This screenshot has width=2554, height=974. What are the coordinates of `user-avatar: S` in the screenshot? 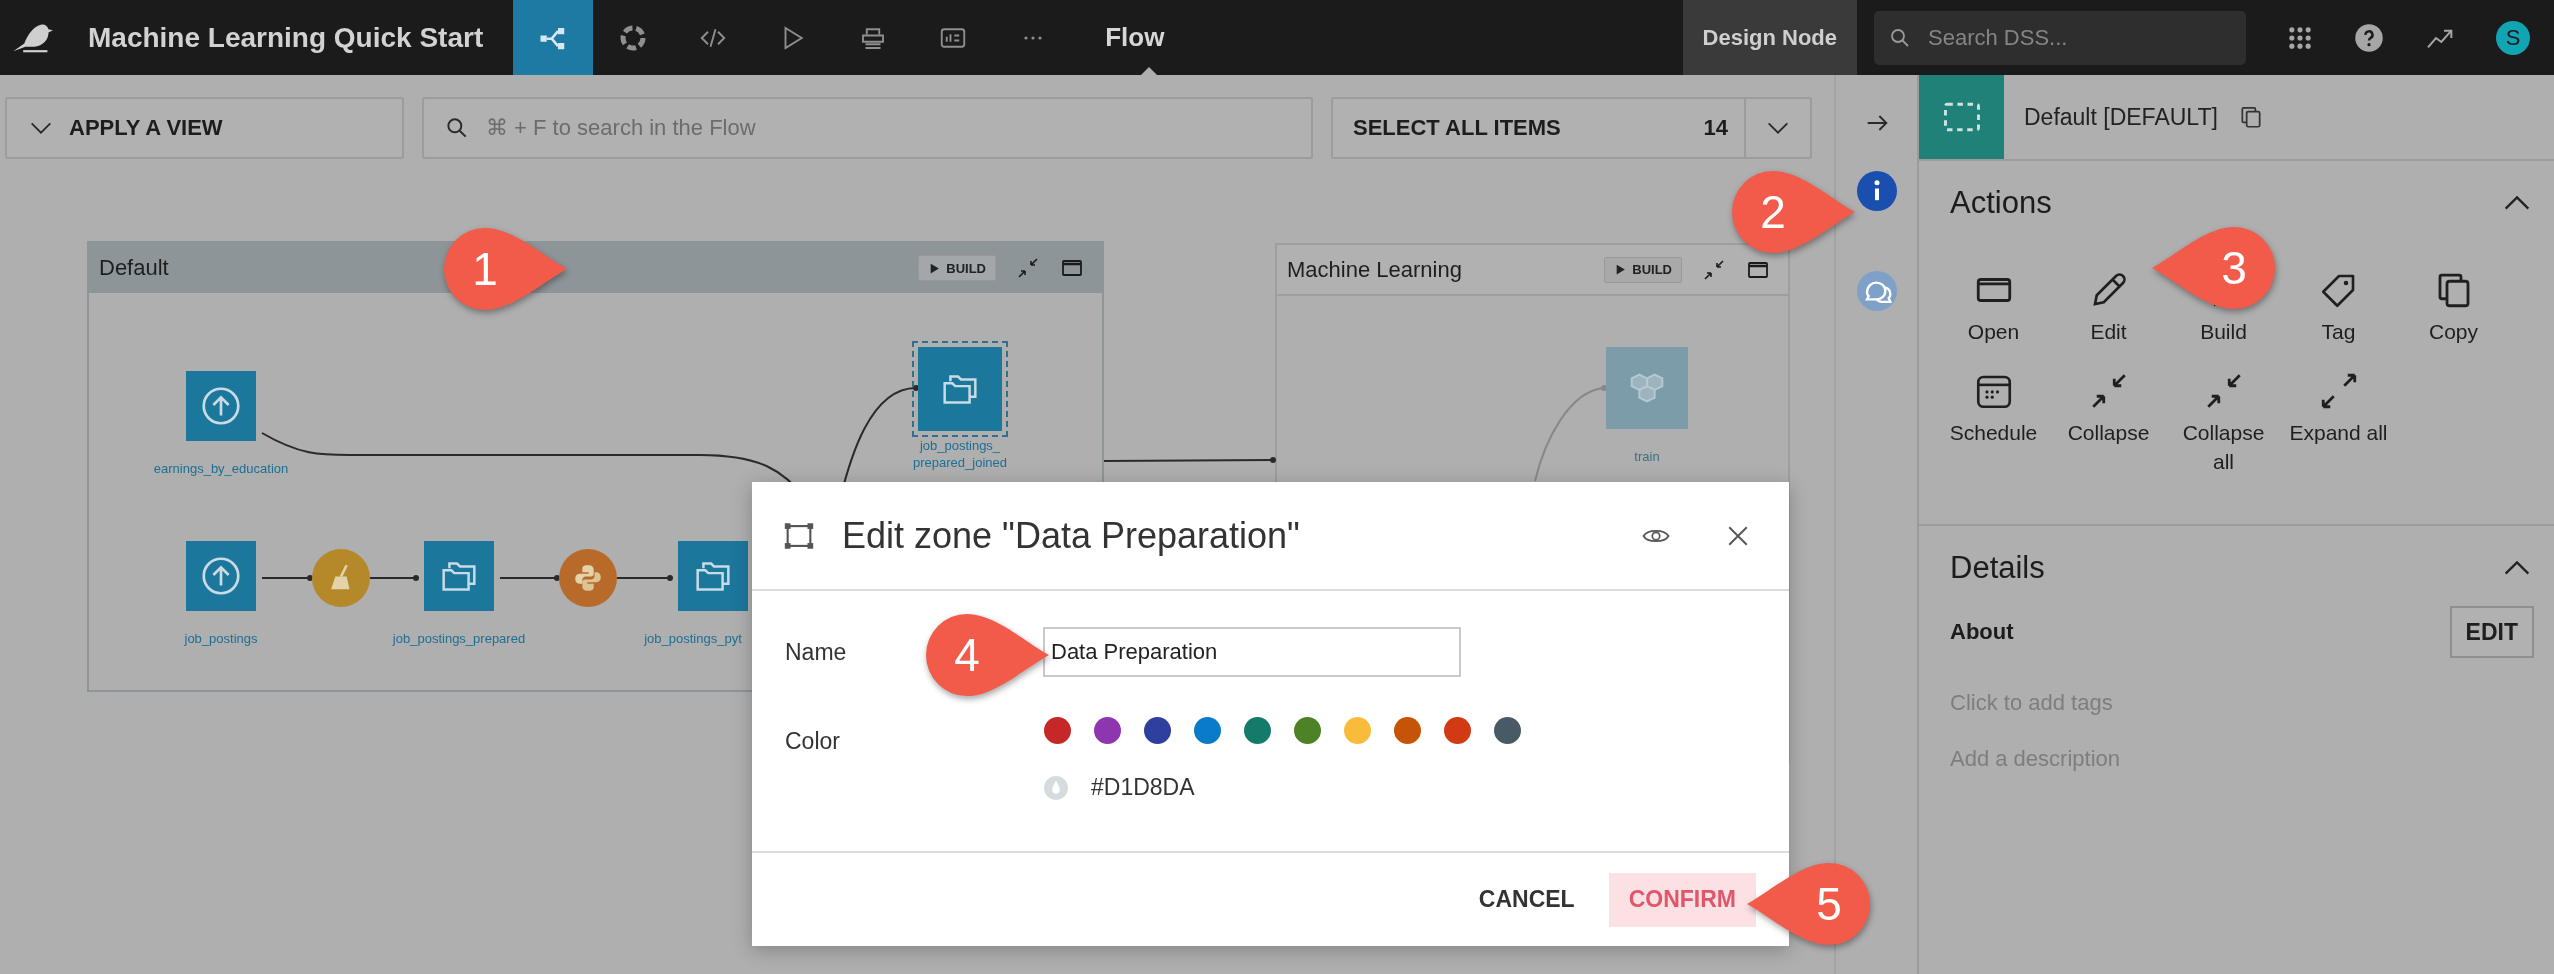 It's located at (2513, 37).